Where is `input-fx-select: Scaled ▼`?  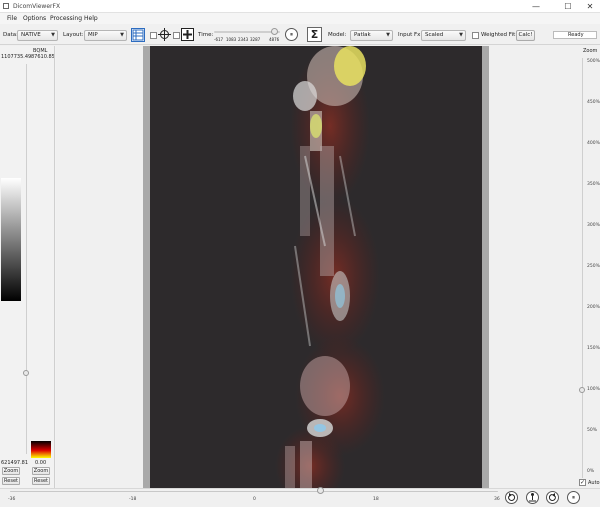 input-fx-select: Scaled ▼ is located at coordinates (443, 35).